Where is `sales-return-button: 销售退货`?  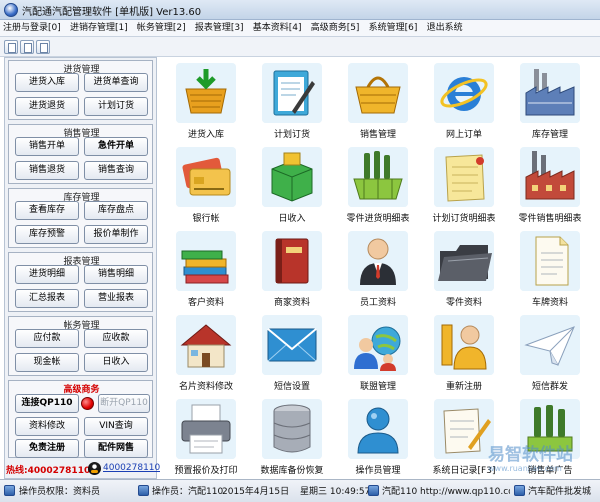 sales-return-button: 销售退货 is located at coordinates (47, 170).